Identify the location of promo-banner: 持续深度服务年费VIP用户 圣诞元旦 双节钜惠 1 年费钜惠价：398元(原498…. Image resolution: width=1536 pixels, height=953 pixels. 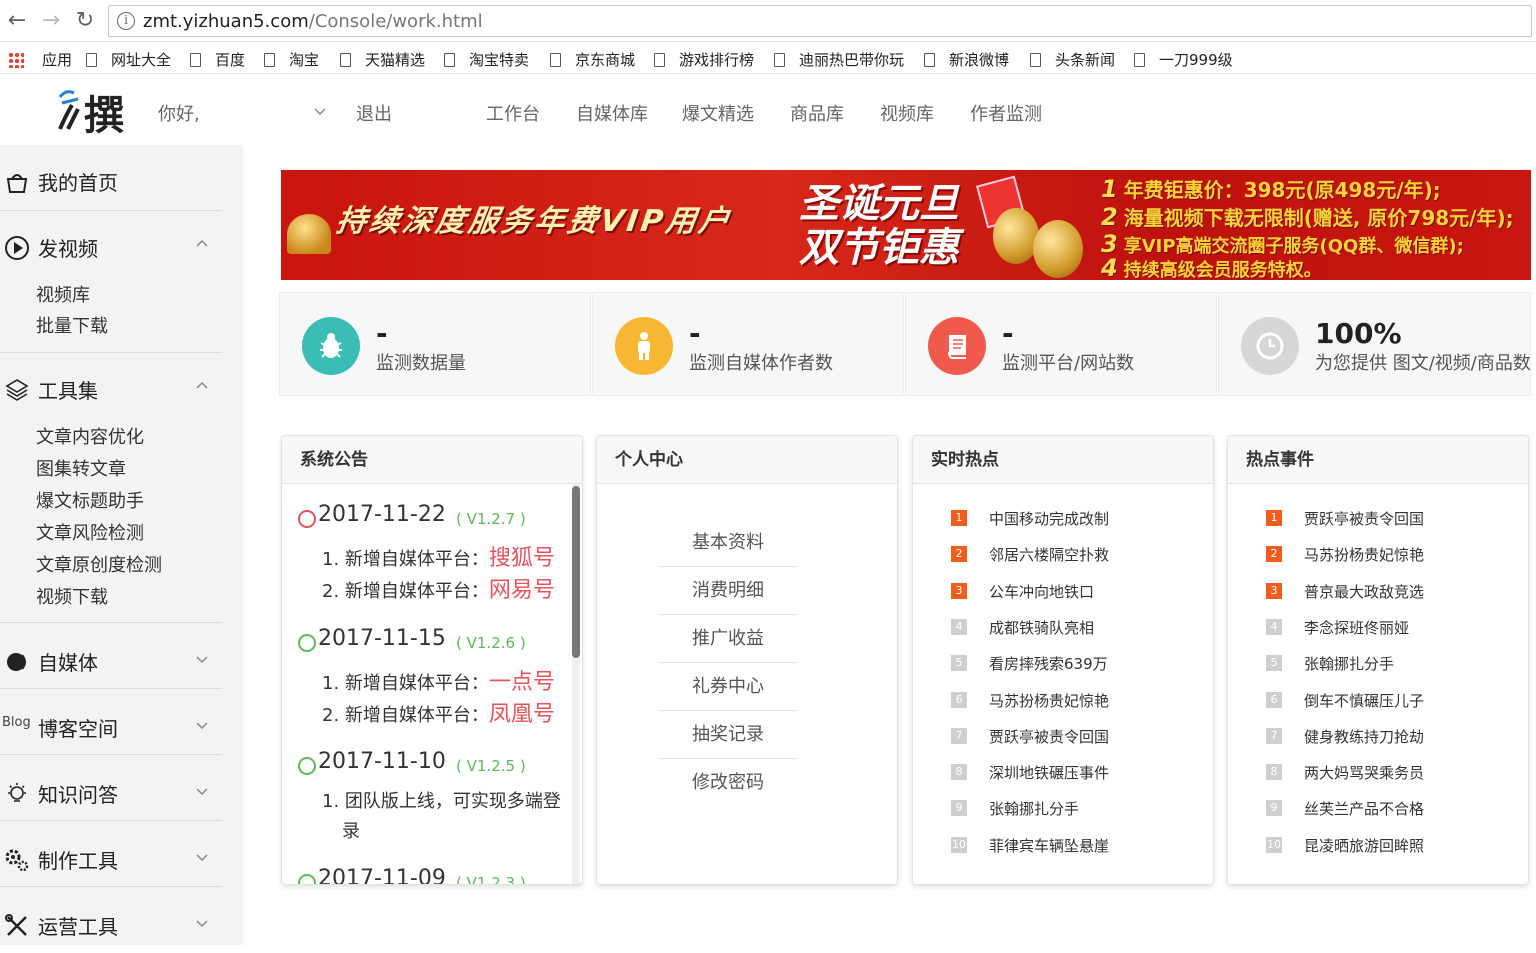
(906, 225).